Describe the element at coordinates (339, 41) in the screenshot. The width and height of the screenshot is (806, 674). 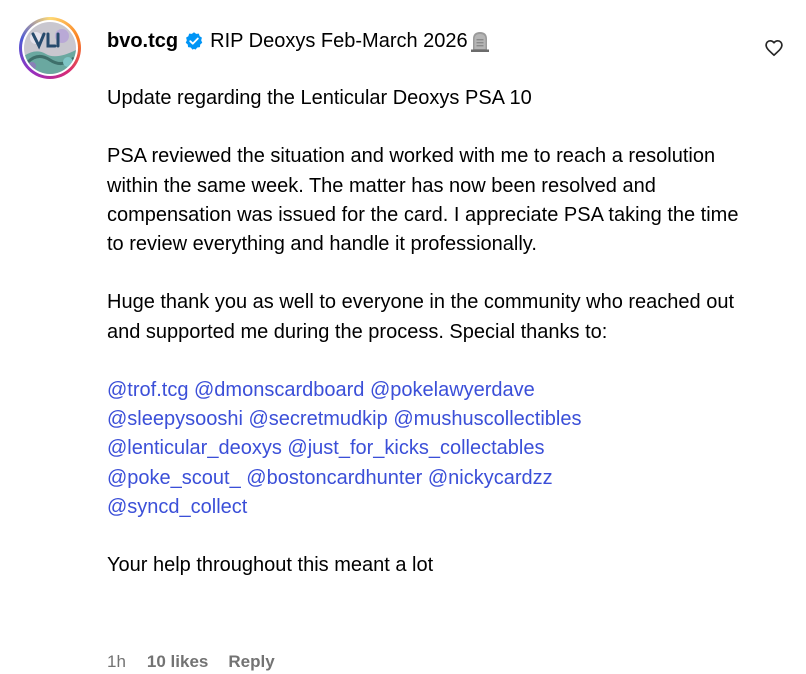
I see `status-text: RIP Deoxys Feb-March 2026` at that location.